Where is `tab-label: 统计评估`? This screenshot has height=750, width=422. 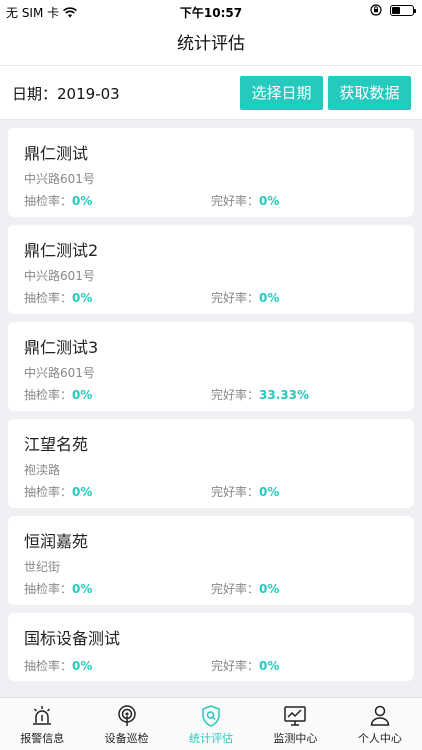
tab-label: 统计评估 is located at coordinates (211, 738).